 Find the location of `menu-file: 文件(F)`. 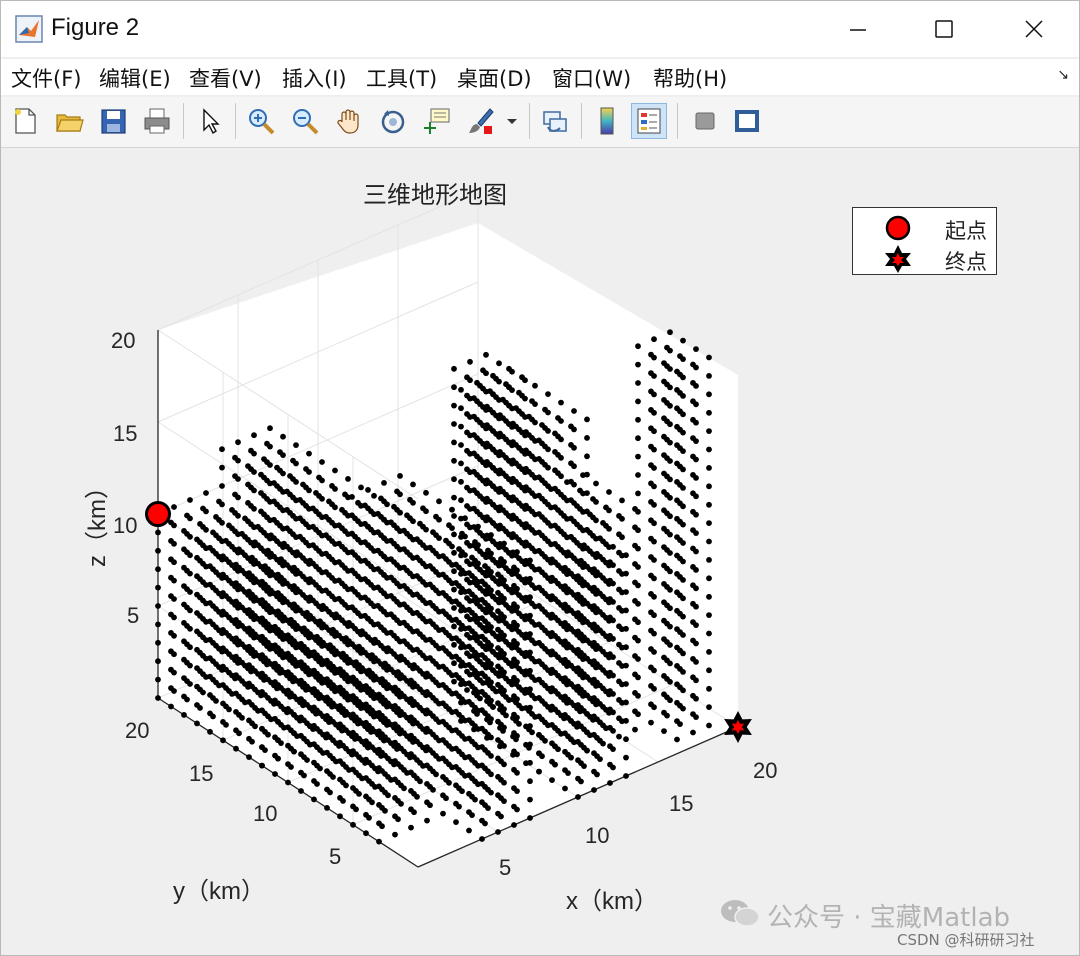

menu-file: 文件(F) is located at coordinates (46, 78).